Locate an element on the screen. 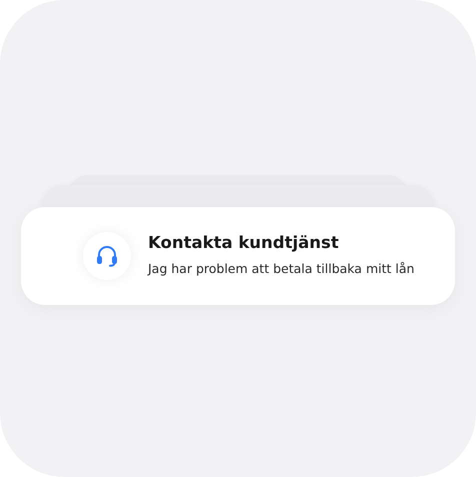 Image resolution: width=476 pixels, height=477 pixels. card-title: Kontakta kundtjänst is located at coordinates (244, 242).